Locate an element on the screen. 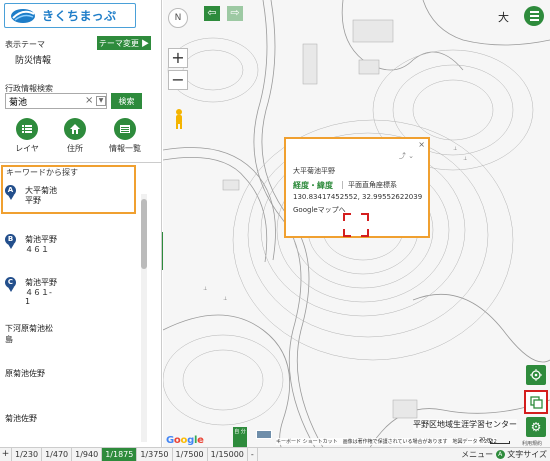 The image size is (550, 461). address-label: 住所 is located at coordinates (75, 148).